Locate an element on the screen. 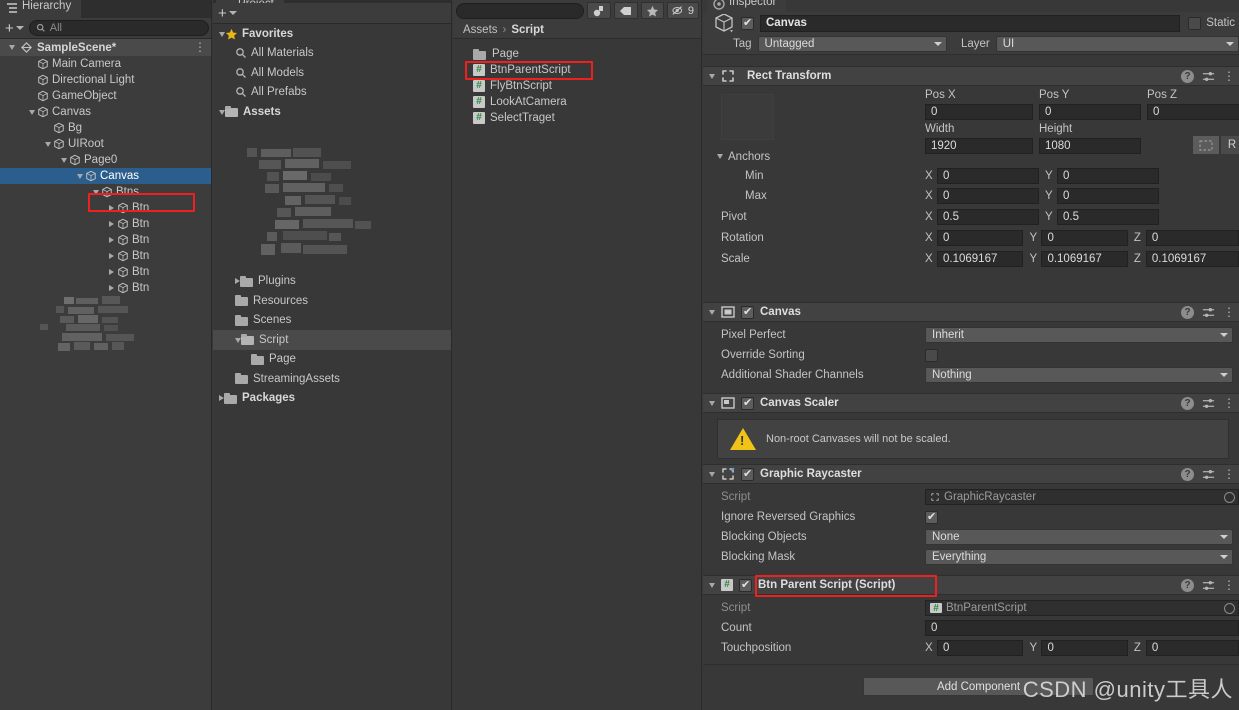 Image resolution: width=1239 pixels, height=710 pixels. pivot-y-field: 0.5 is located at coordinates (1108, 216).